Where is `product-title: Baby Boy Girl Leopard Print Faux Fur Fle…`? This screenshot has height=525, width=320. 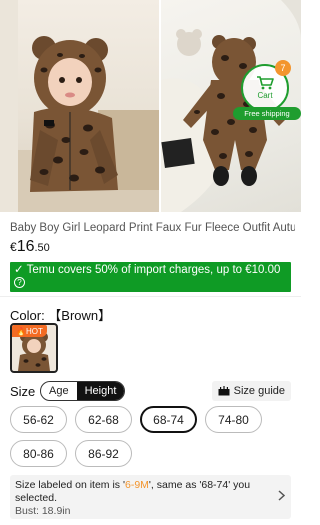 product-title: Baby Boy Girl Leopard Print Faux Fur Fle… is located at coordinates (152, 228).